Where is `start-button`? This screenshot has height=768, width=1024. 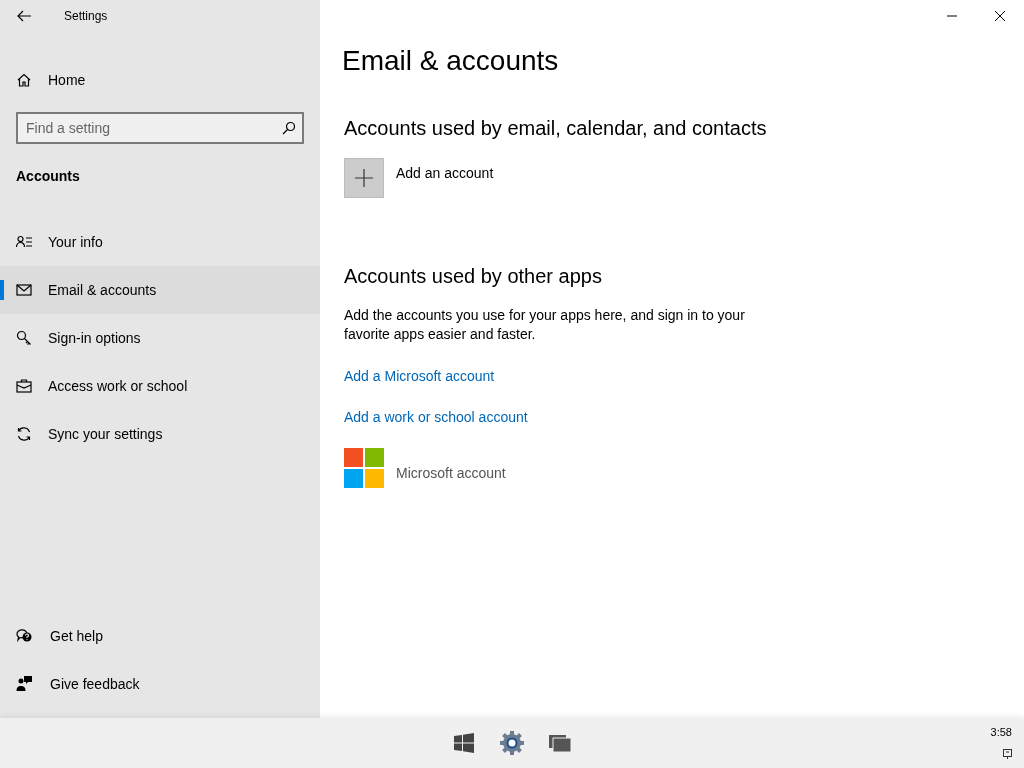 start-button is located at coordinates (464, 743).